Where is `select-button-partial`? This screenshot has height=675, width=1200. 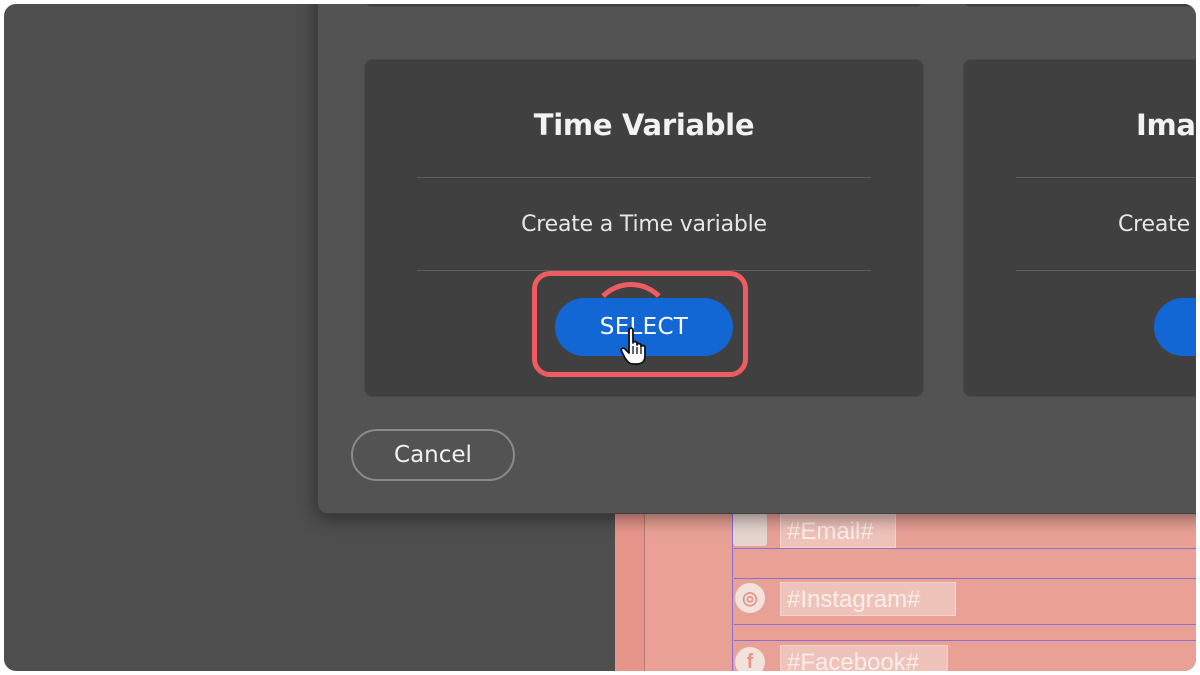
select-button-partial is located at coordinates (1175, 327).